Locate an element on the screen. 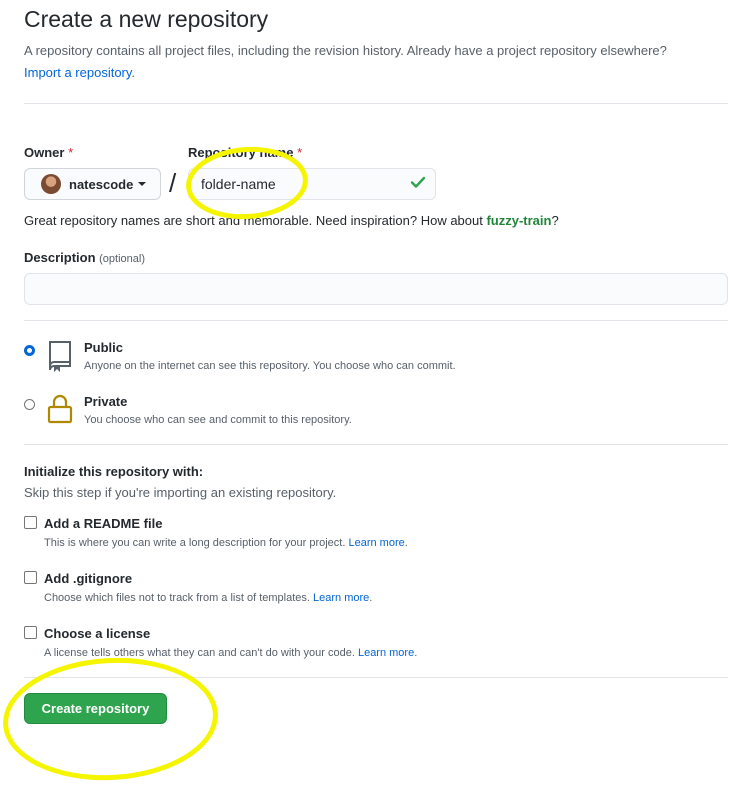  repository-name-label-text: Repository name is located at coordinates (241, 152).